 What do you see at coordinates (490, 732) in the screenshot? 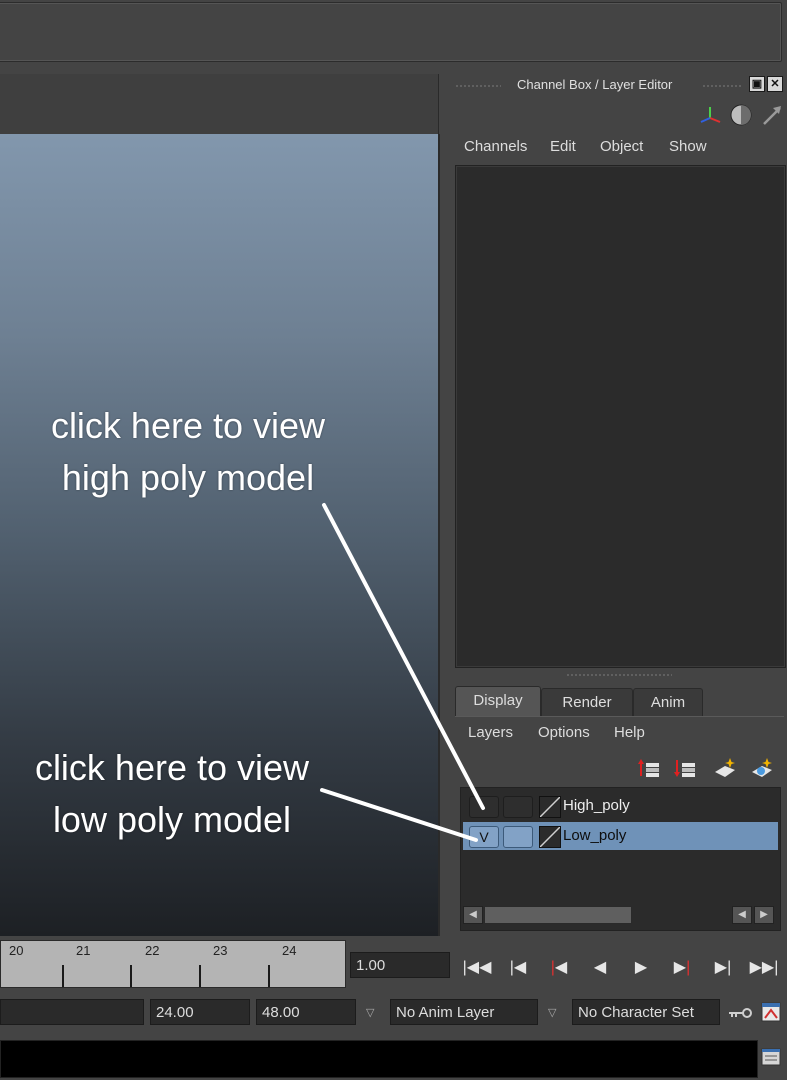
I see `menu-layers: Layers` at bounding box center [490, 732].